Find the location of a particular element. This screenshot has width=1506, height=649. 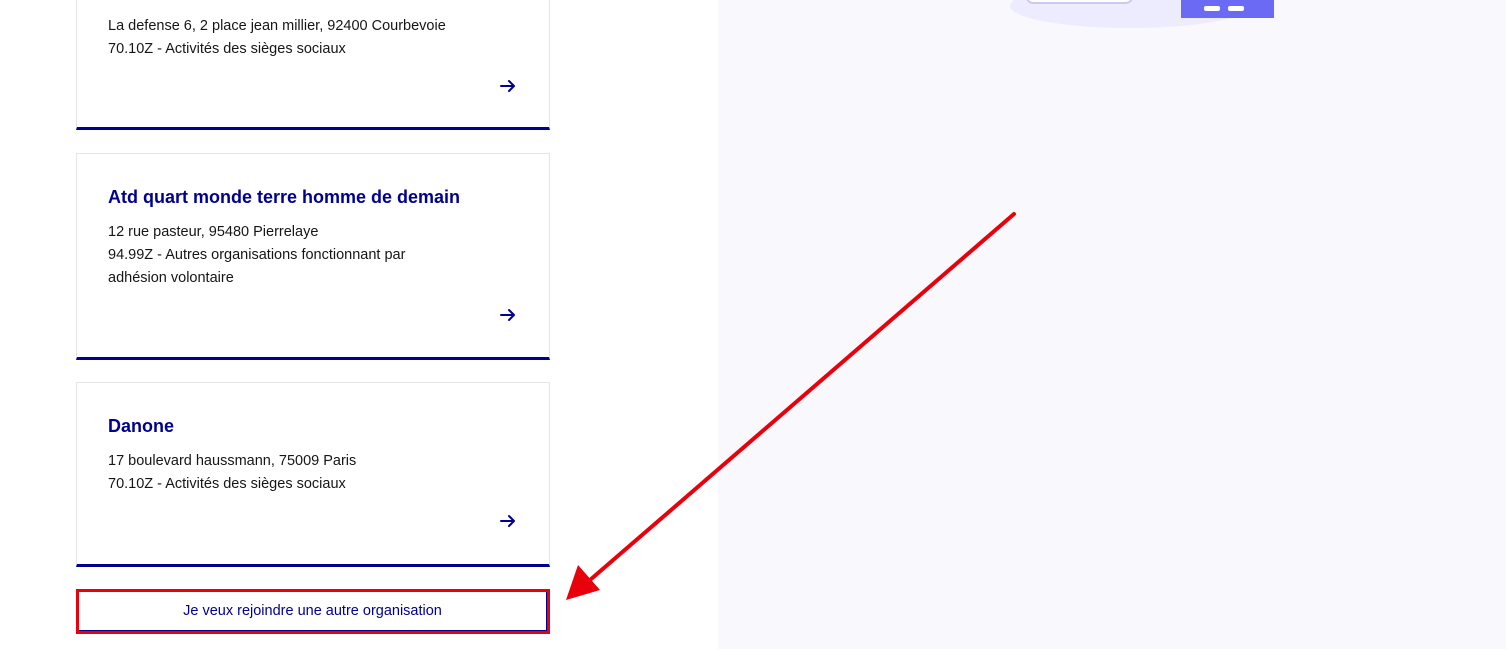

organization-activity-continued: adhésion volontaire is located at coordinates (171, 278).